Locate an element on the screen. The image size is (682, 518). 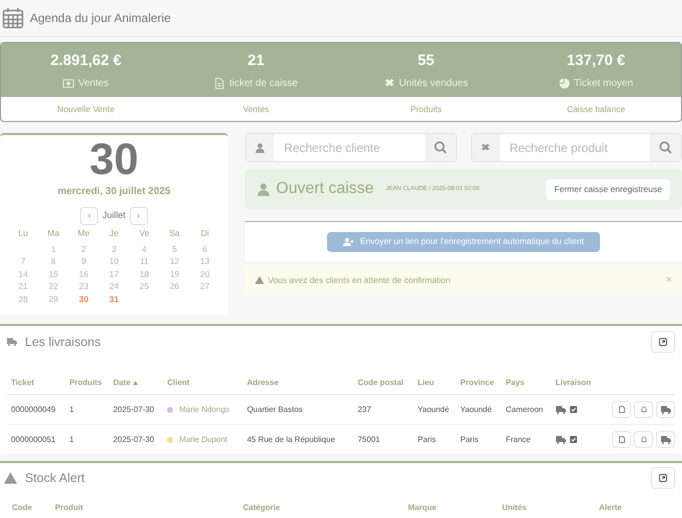
calendar-day: 26 is located at coordinates (174, 286).